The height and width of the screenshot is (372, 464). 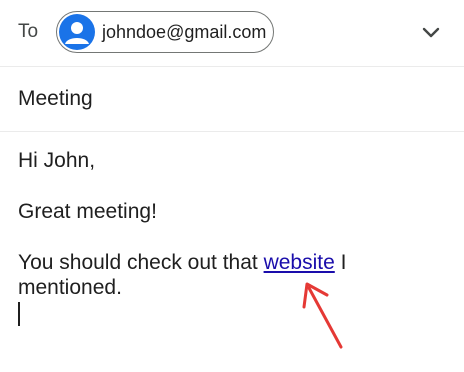 What do you see at coordinates (19, 314) in the screenshot?
I see `text-cursor` at bounding box center [19, 314].